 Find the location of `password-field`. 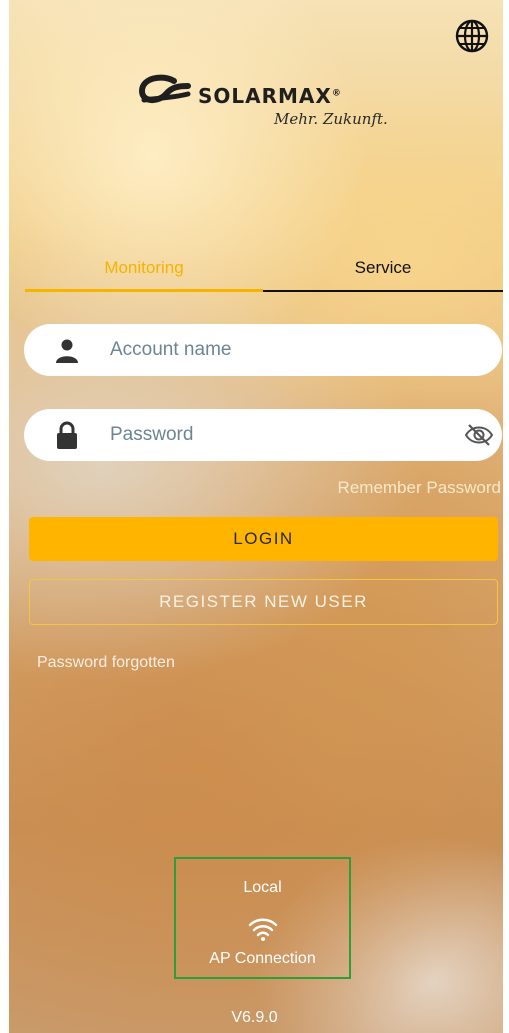

password-field is located at coordinates (263, 435).